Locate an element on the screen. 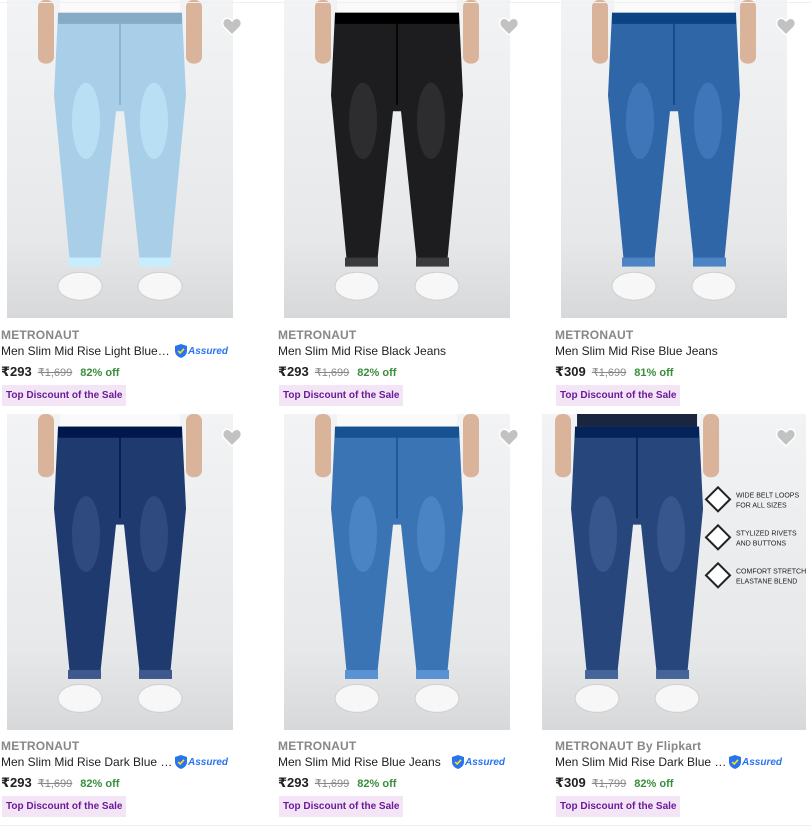 This screenshot has height=827, width=811. svg-text: COMFORT STRETCH WITH is located at coordinates (771, 571).